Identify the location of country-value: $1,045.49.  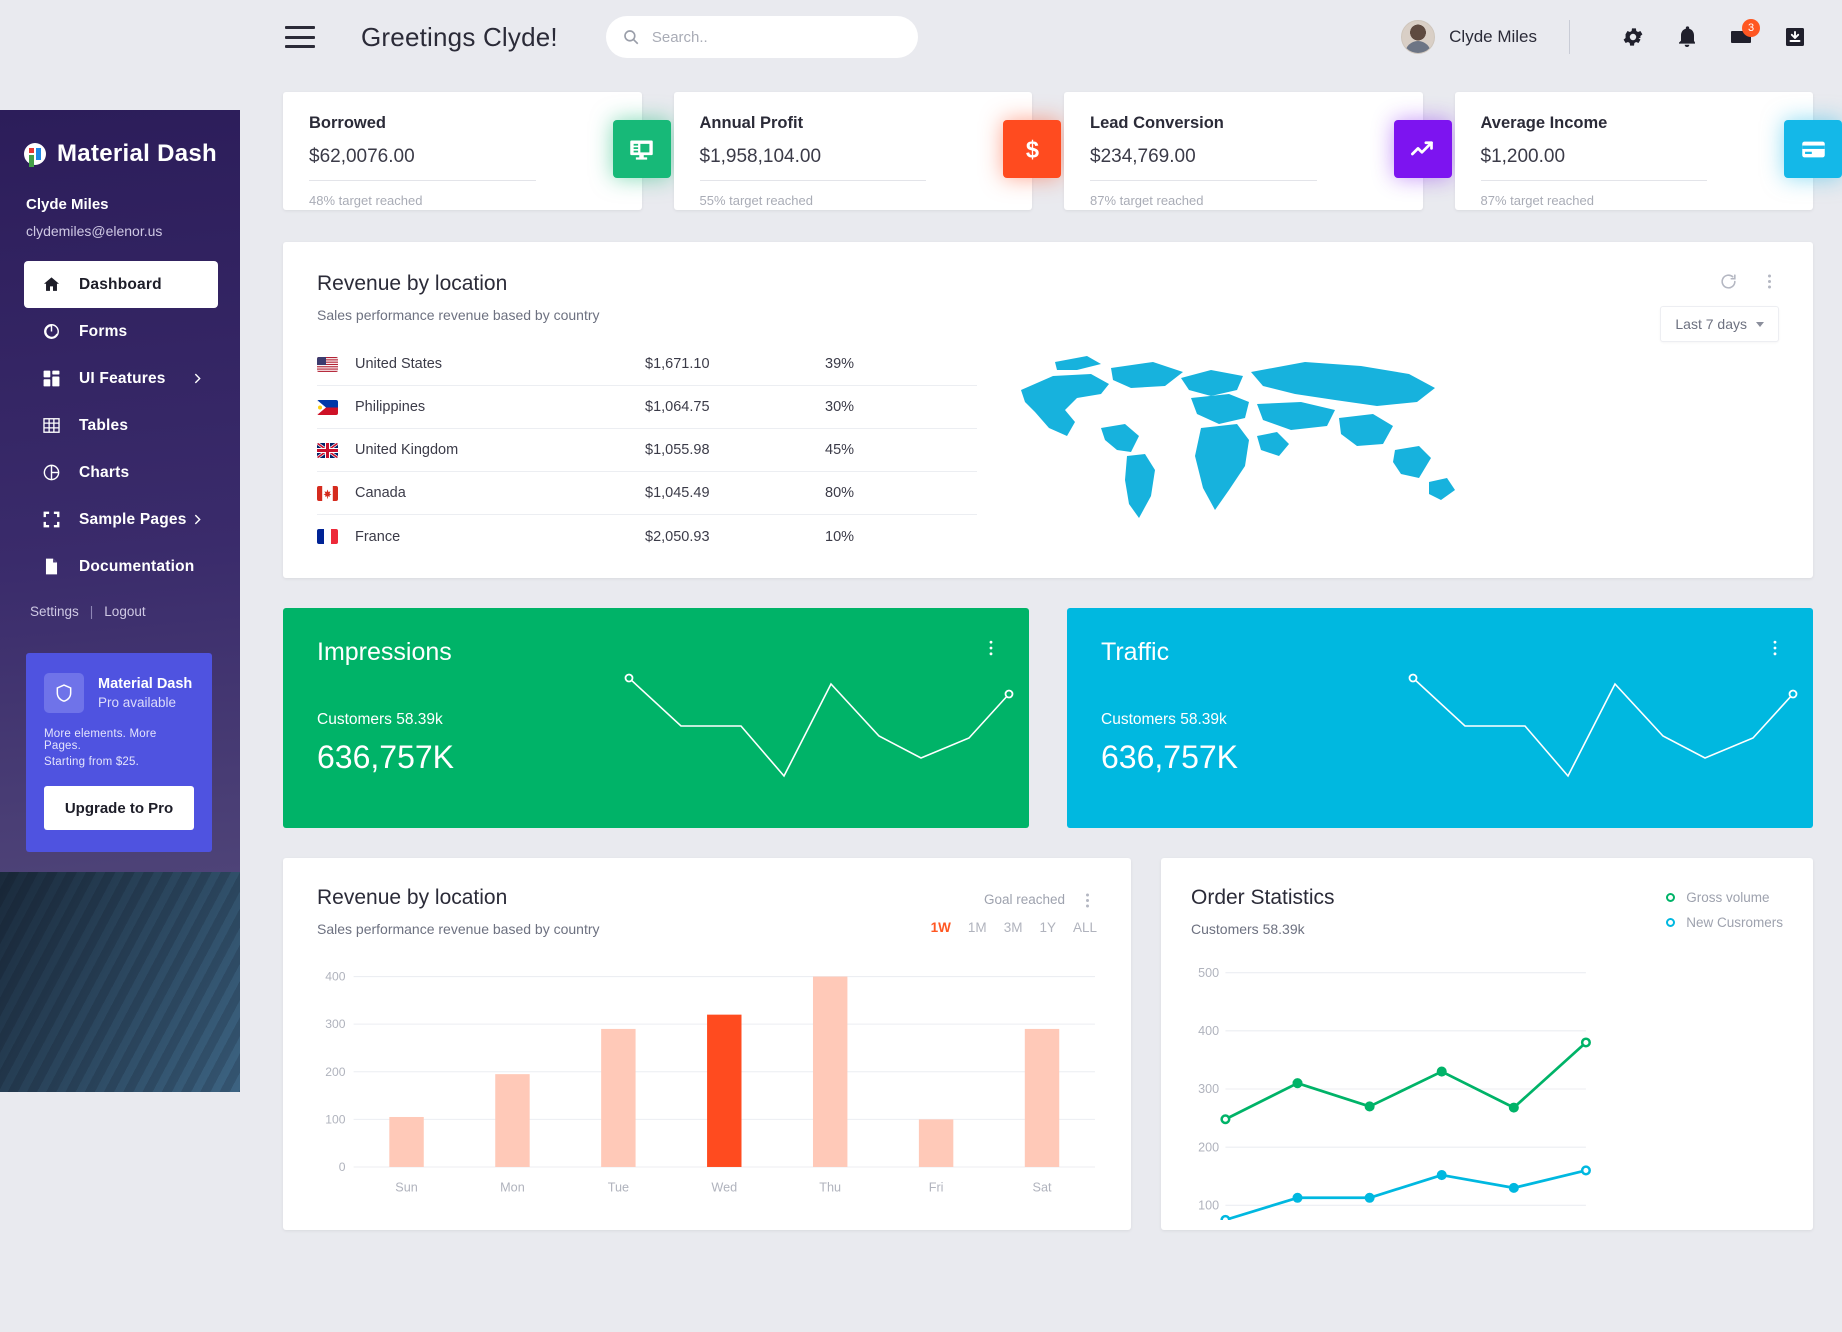
(677, 493).